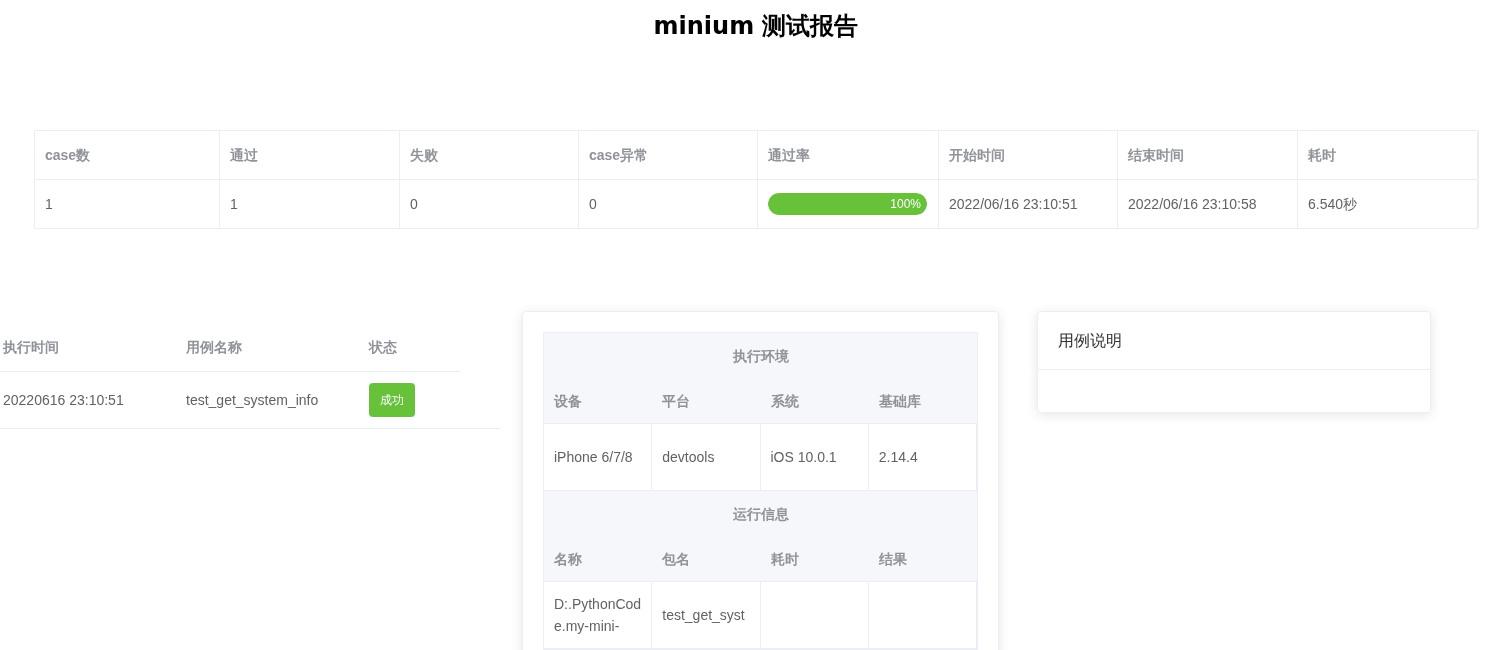  I want to click on table-cell-text: 2.14.4, so click(898, 457).